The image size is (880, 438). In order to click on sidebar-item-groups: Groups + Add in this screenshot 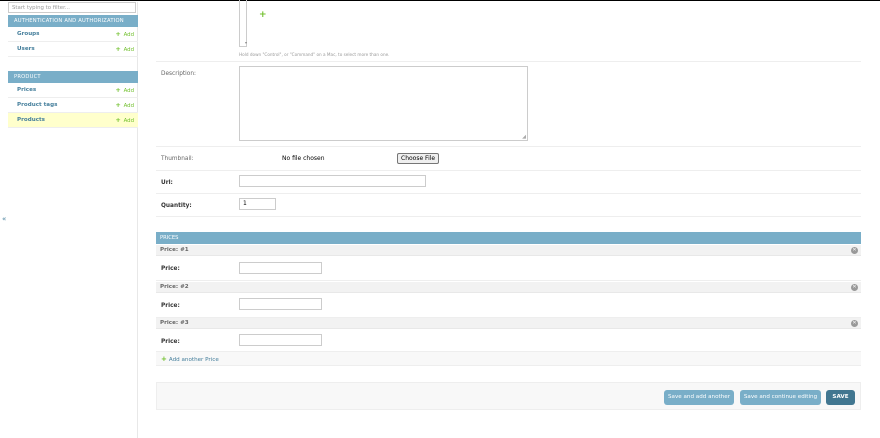, I will do `click(73, 34)`.